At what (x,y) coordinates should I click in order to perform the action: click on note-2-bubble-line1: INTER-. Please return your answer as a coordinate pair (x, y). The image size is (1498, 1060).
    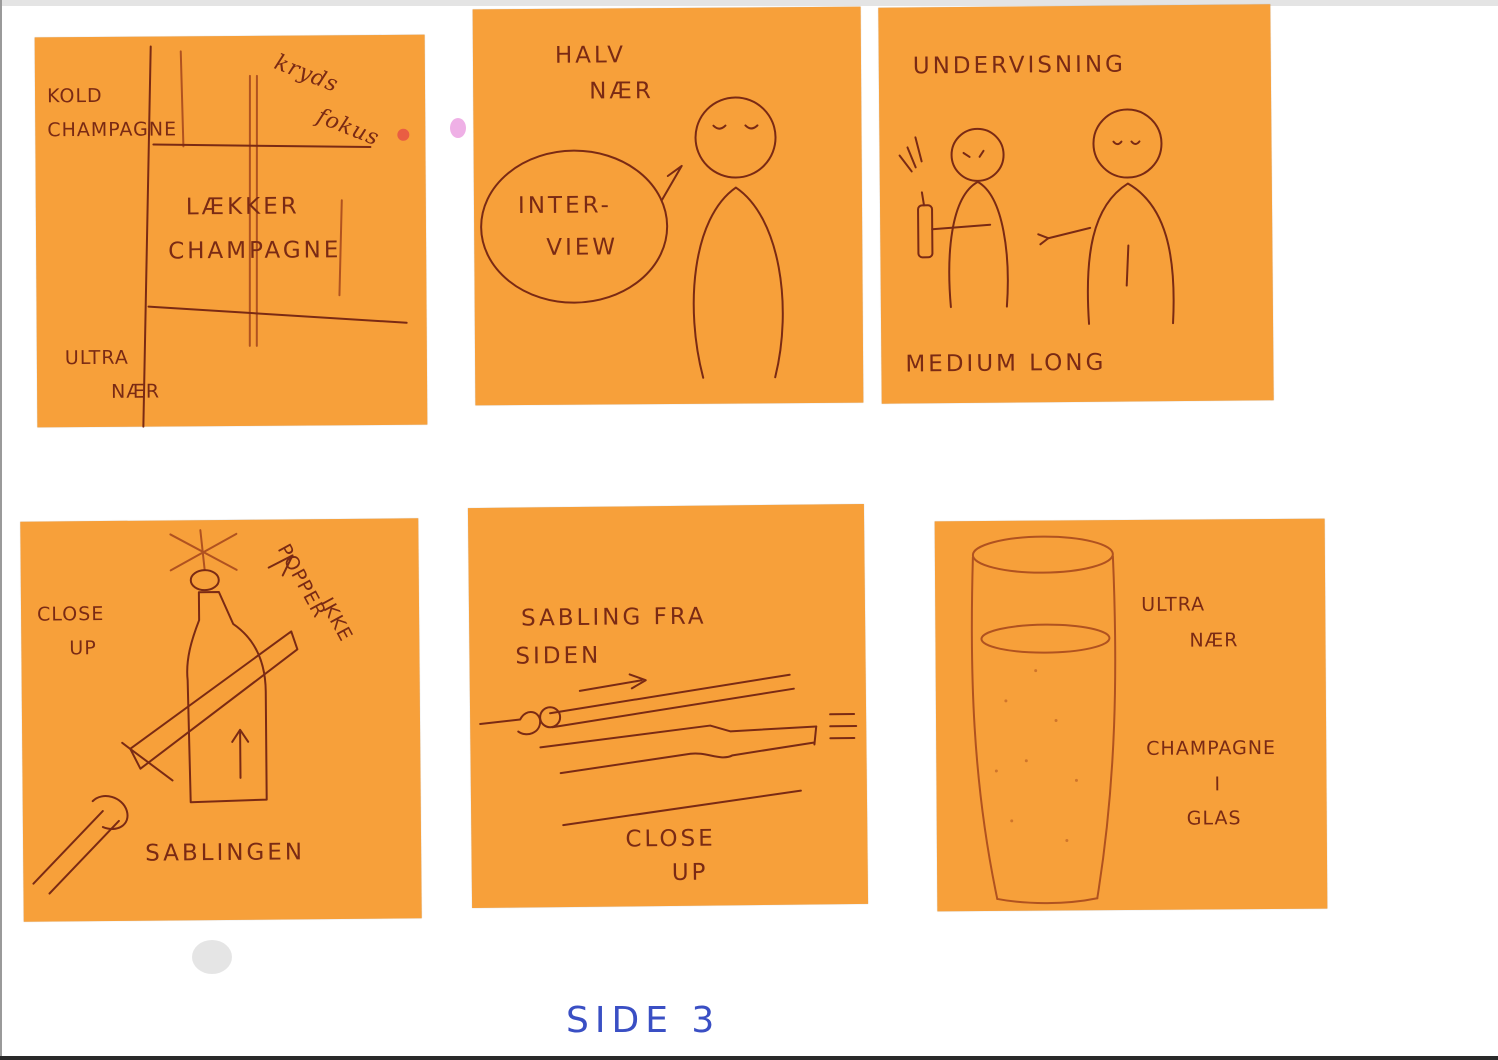
    Looking at the image, I should click on (565, 206).